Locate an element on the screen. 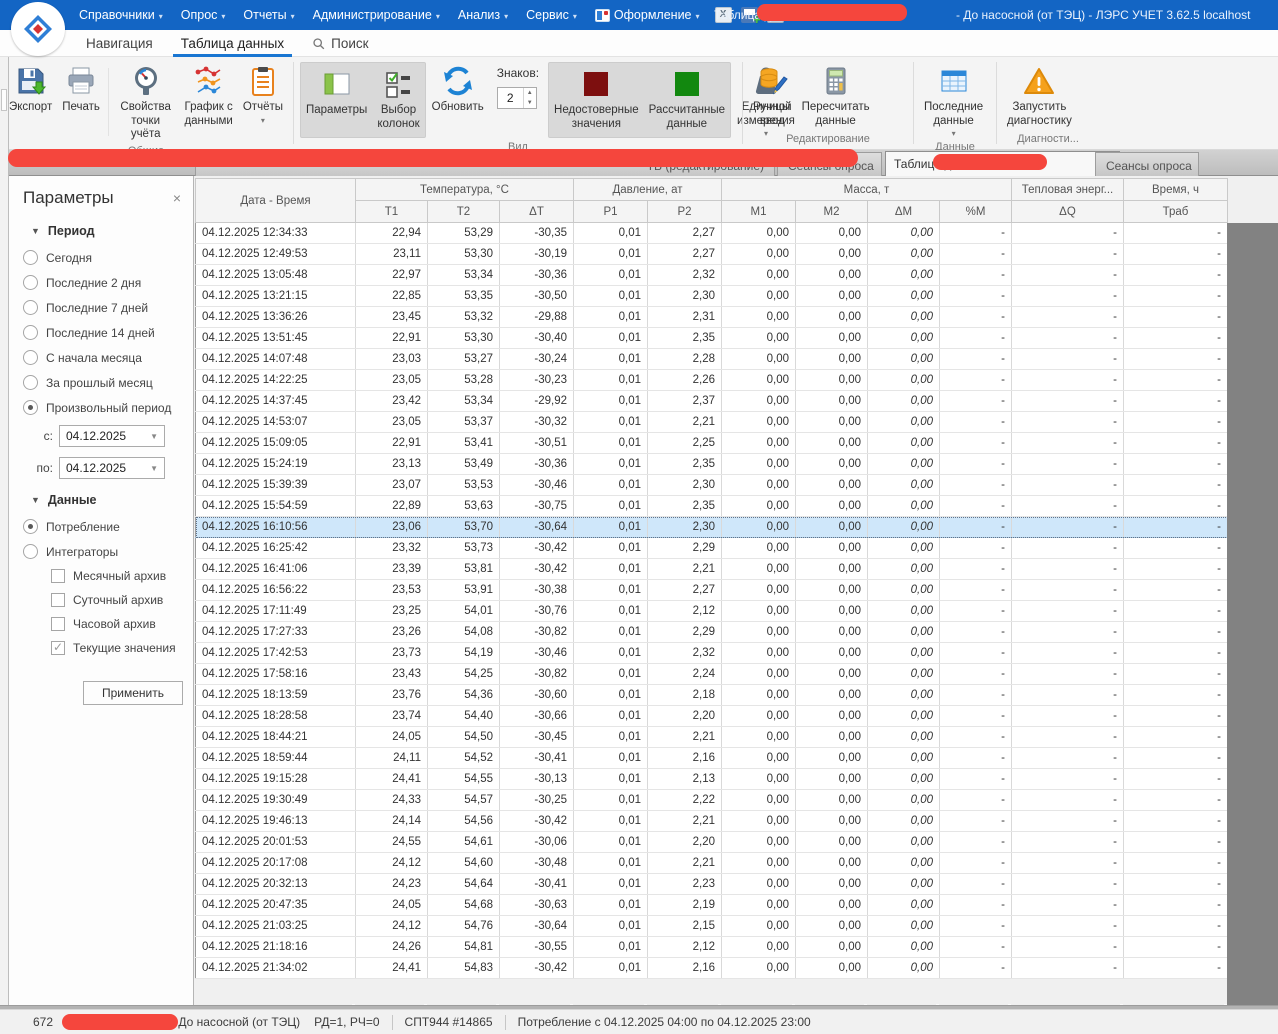 This screenshot has width=1278, height=1034. column-group-header: Масса, т is located at coordinates (866, 189).